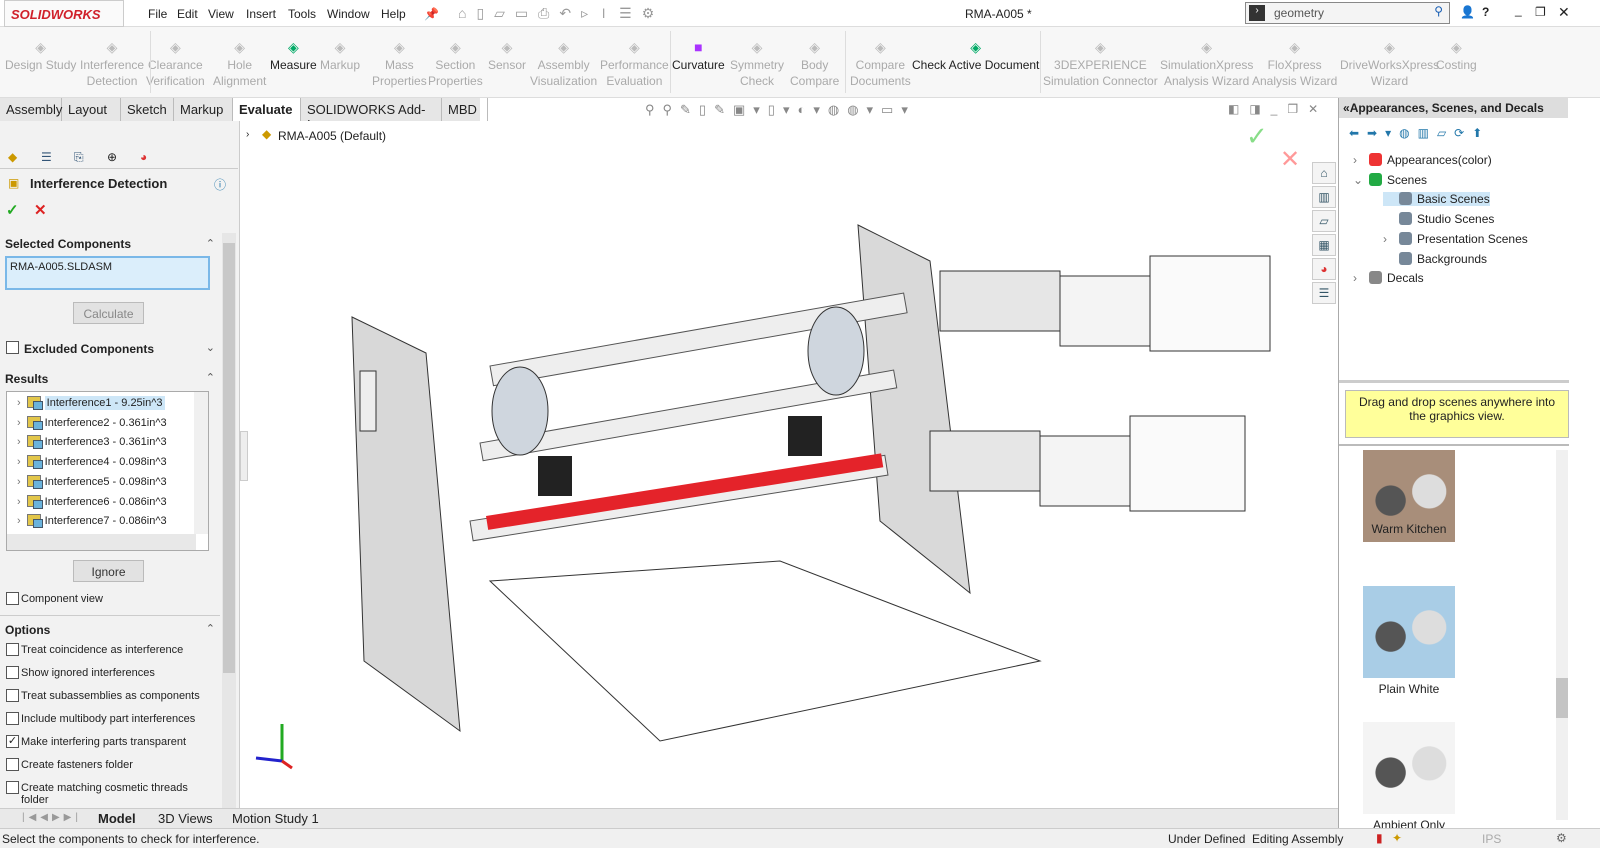 This screenshot has height=863, width=1600. Describe the element at coordinates (267, 109) in the screenshot. I see `tab-evaluate: Evaluate` at that location.